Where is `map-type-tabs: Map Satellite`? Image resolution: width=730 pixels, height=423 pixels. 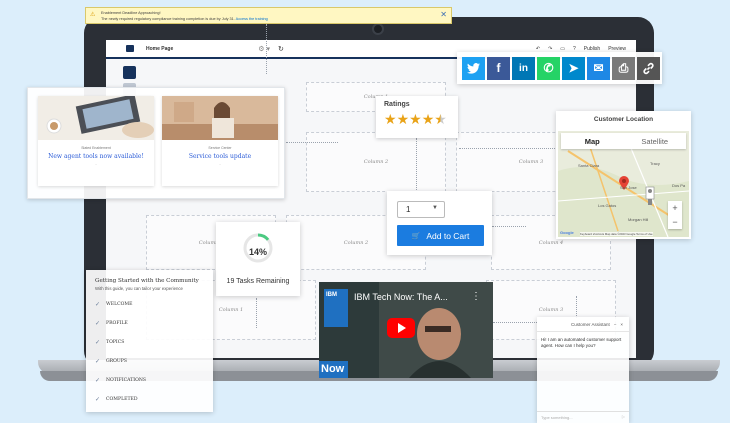 map-type-tabs: Map Satellite is located at coordinates (623, 141).